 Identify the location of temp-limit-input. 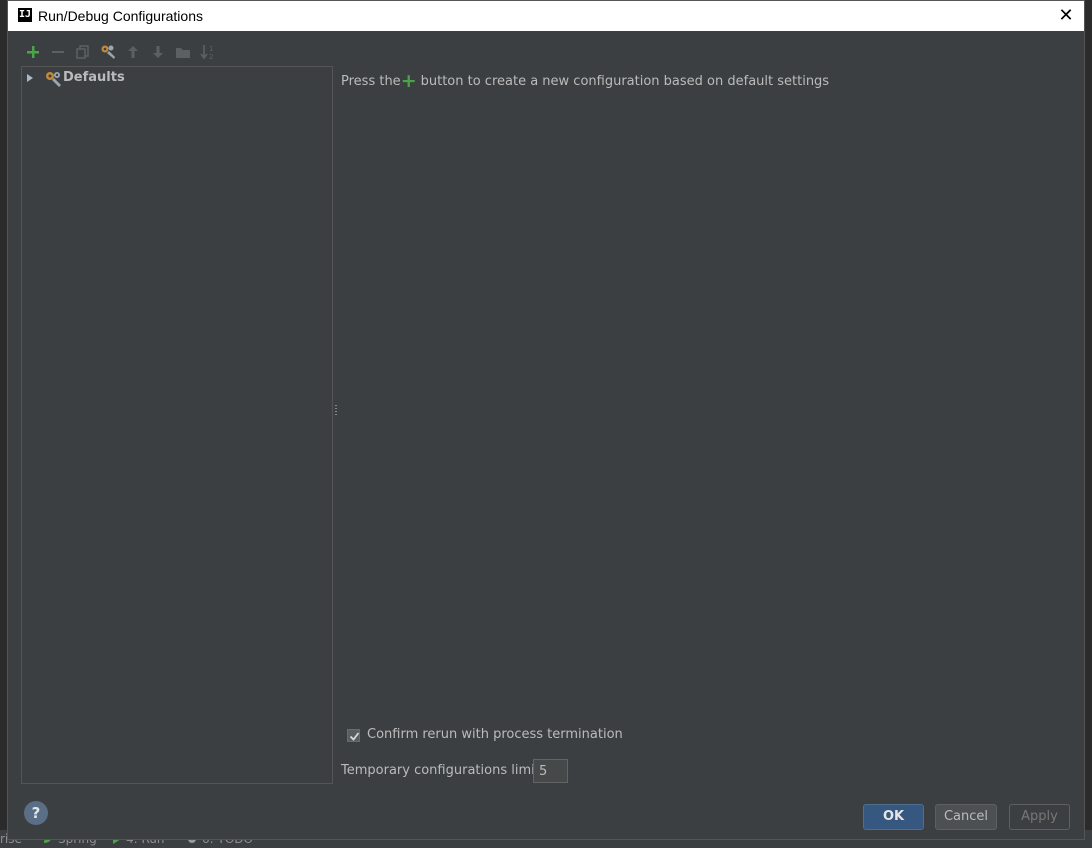
(550, 771).